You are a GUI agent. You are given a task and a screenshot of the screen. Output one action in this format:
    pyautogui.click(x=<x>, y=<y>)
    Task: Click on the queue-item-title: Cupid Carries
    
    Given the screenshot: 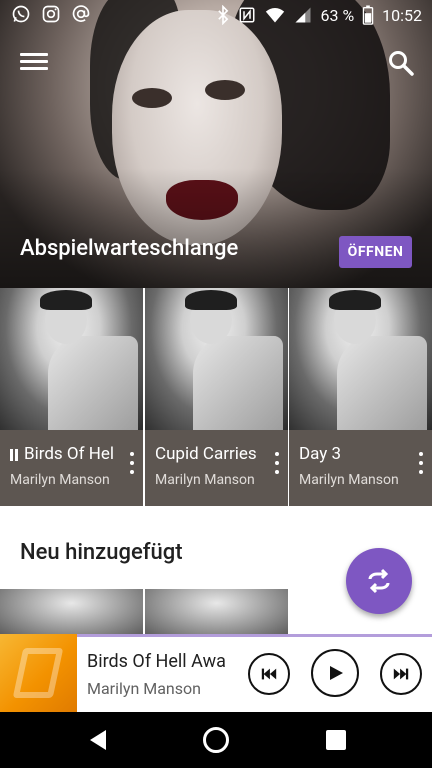 What is the action you would take?
    pyautogui.click(x=206, y=454)
    